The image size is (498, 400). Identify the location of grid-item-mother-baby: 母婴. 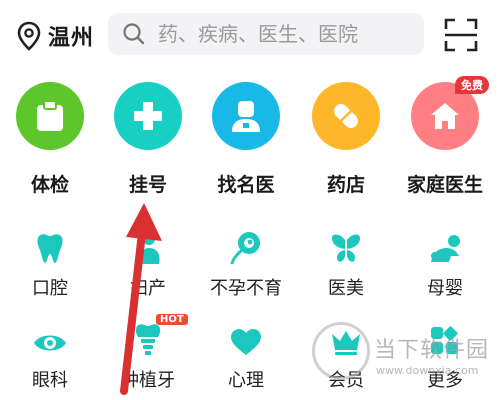
(445, 263).